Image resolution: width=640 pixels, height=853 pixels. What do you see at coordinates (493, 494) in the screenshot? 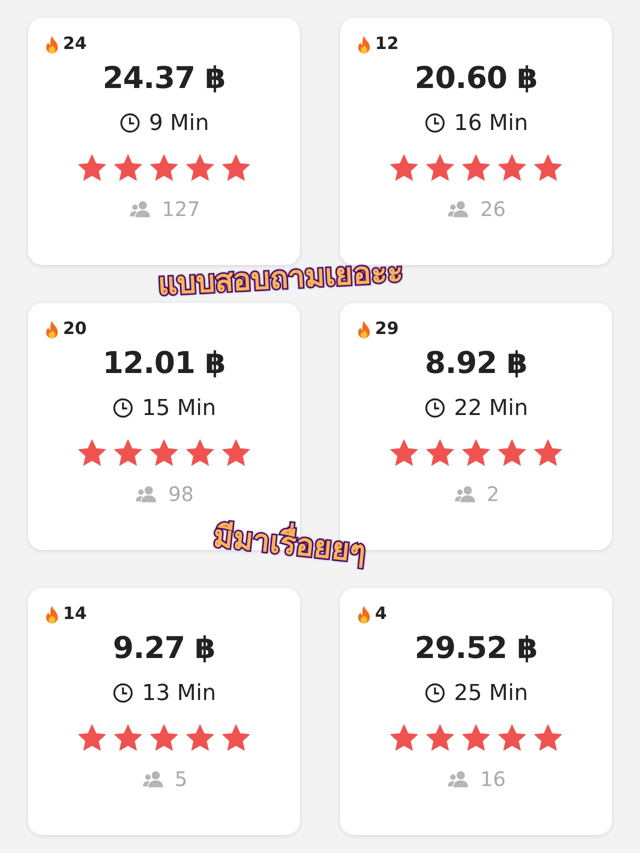
I see `respondent-count: 2` at bounding box center [493, 494].